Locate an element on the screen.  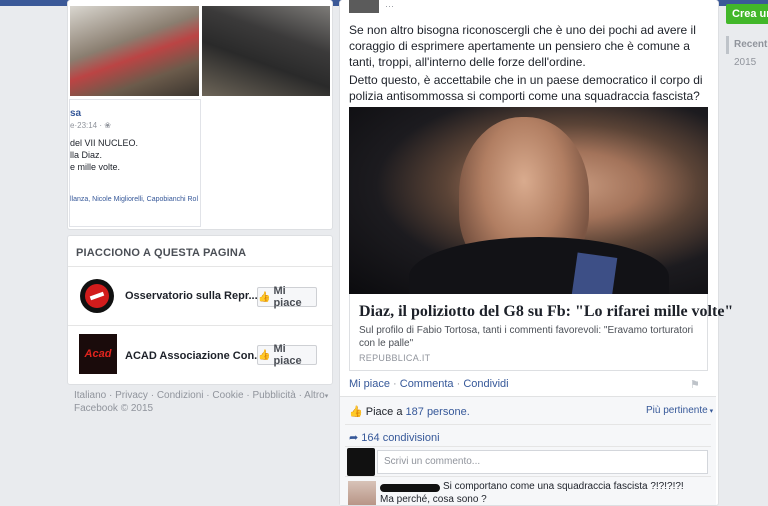
acad-logo: Acad is located at coordinates (98, 354).